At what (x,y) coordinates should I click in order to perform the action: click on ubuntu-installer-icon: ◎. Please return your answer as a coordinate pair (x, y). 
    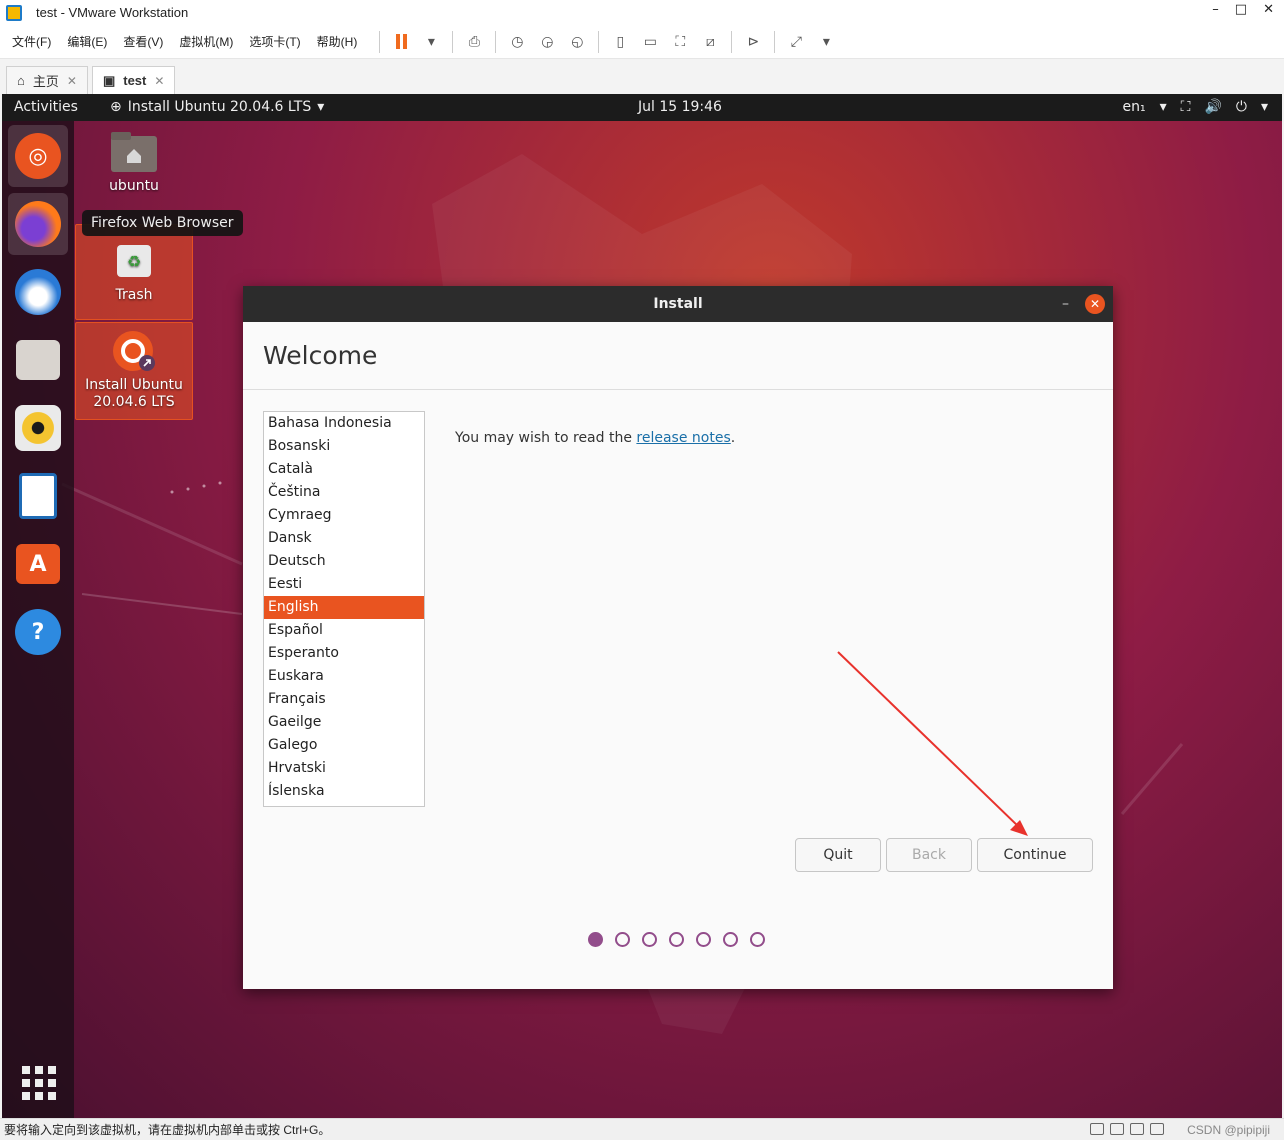
    Looking at the image, I should click on (38, 156).